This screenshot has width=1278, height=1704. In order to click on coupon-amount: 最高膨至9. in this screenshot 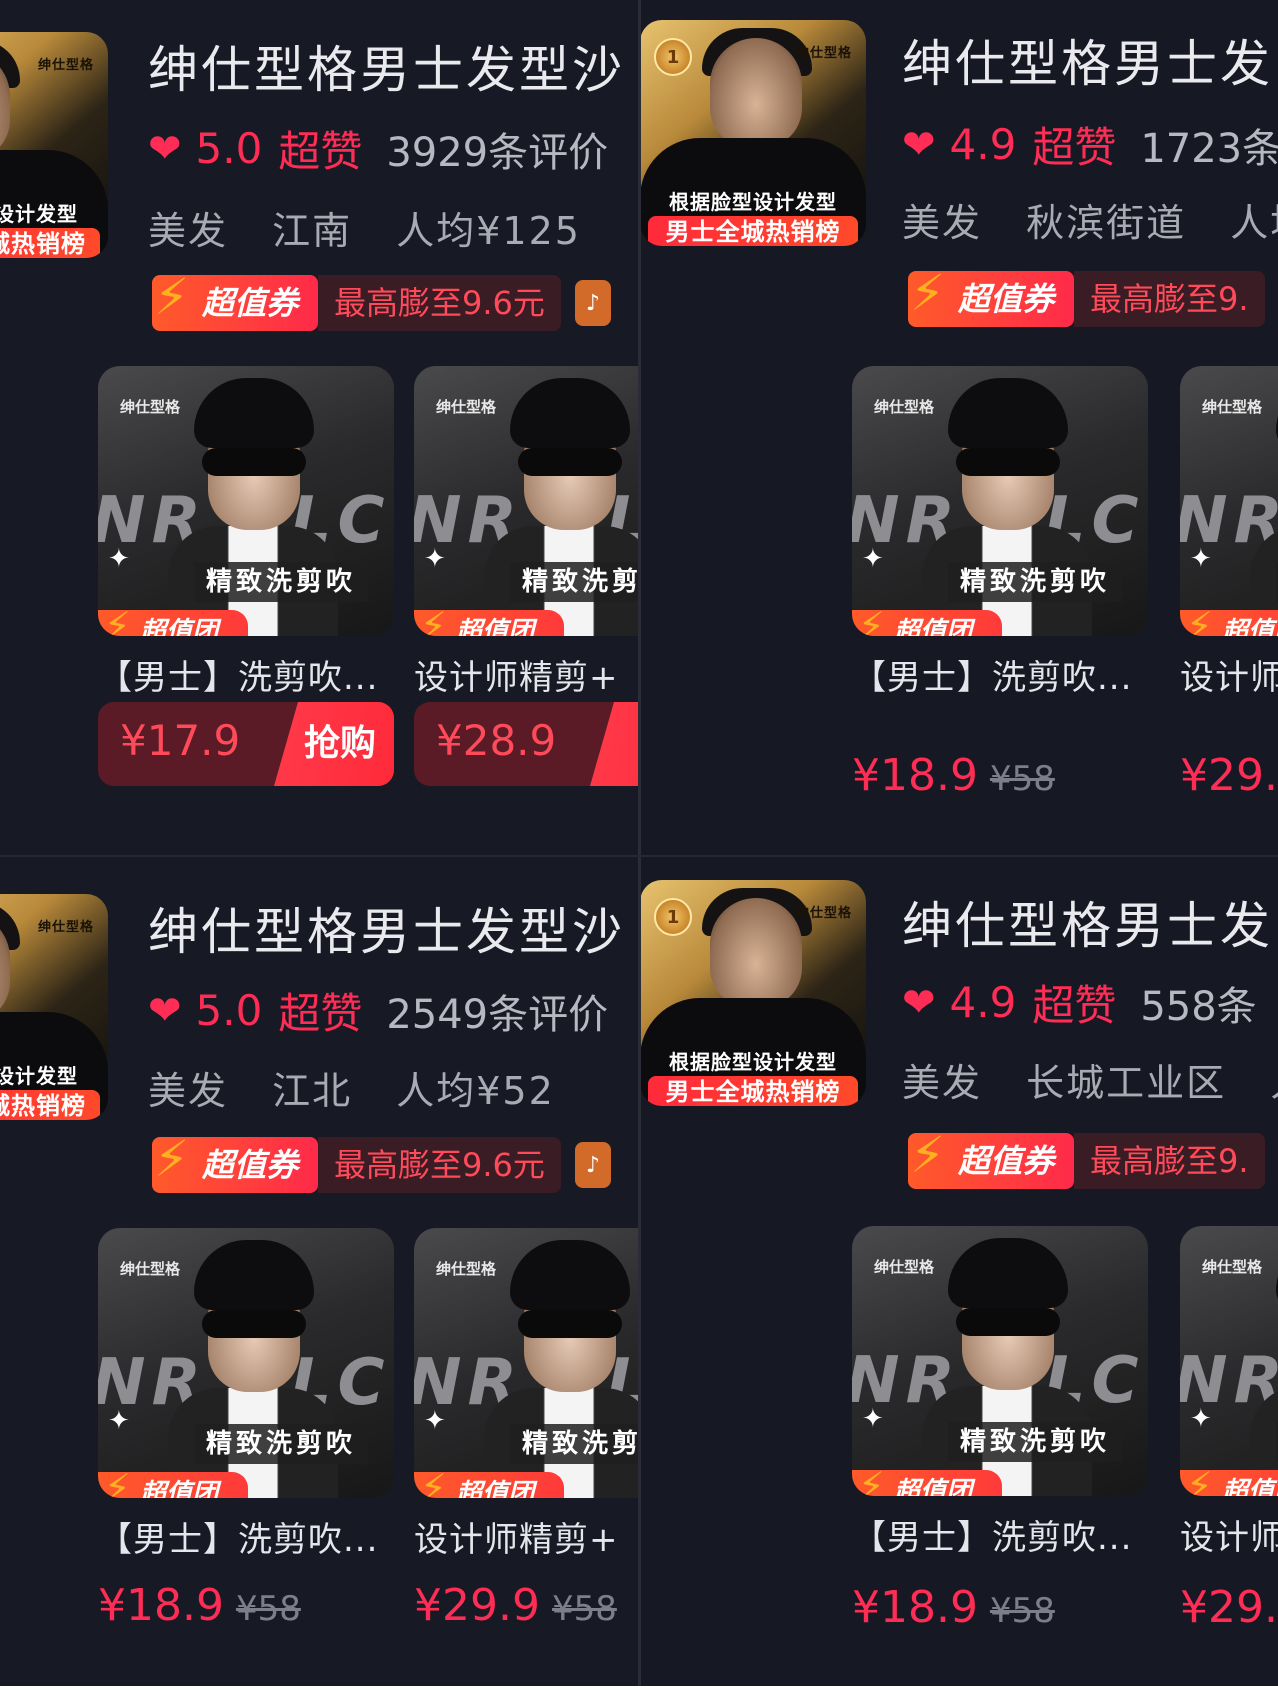, I will do `click(1169, 299)`.